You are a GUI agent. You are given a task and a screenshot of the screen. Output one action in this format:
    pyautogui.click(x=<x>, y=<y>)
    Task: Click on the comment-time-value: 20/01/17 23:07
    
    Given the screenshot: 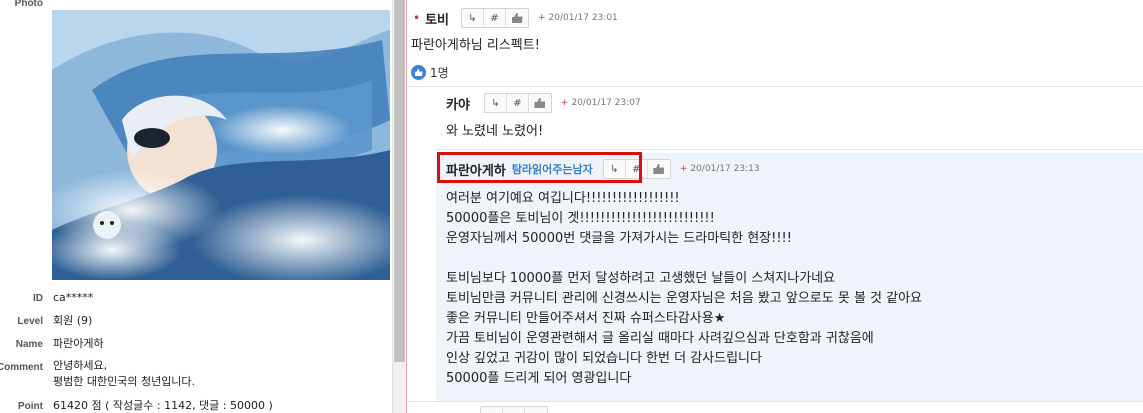 What is the action you would take?
    pyautogui.click(x=606, y=103)
    